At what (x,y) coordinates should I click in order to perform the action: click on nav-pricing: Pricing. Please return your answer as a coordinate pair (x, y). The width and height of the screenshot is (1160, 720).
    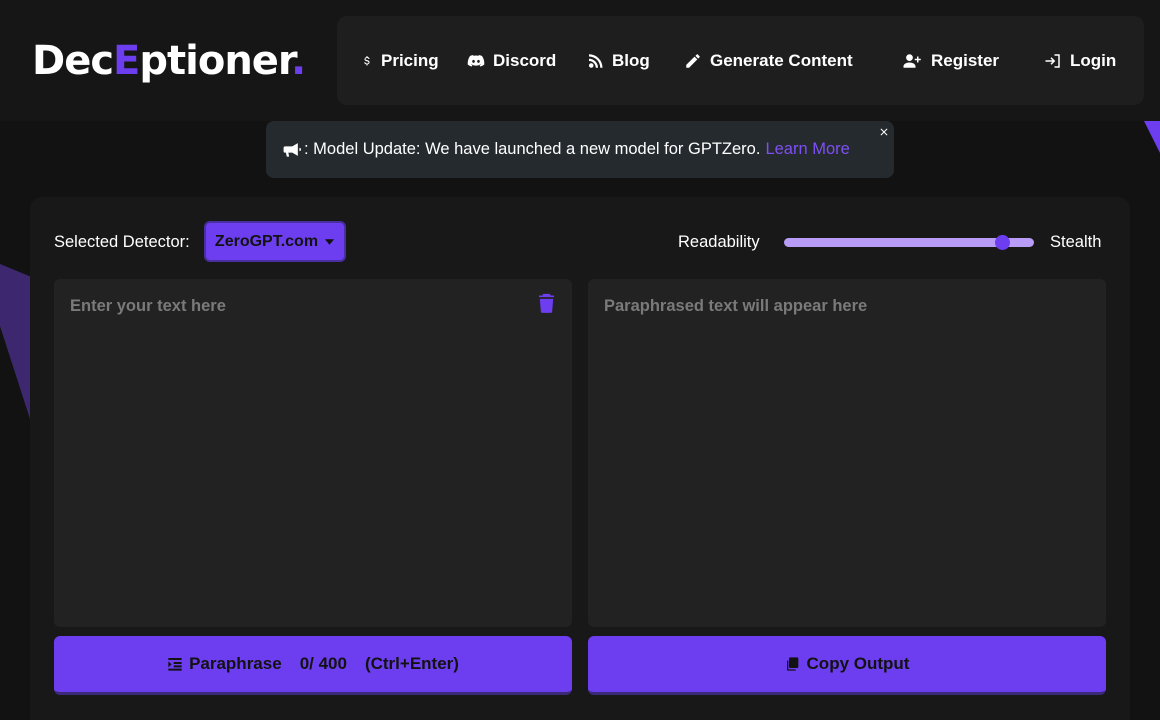
    Looking at the image, I should click on (400, 60).